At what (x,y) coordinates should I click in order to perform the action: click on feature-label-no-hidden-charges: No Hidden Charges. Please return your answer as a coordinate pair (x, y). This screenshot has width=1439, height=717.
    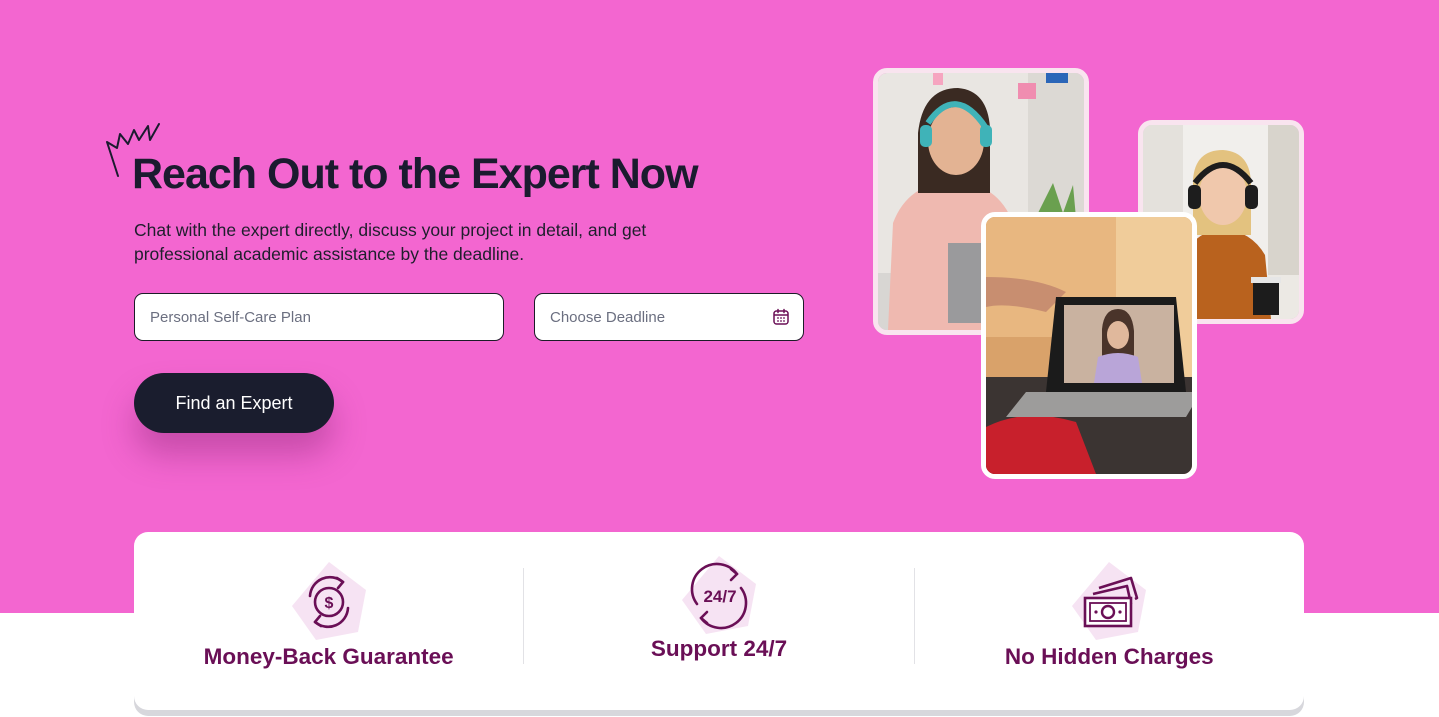
    Looking at the image, I should click on (1109, 656).